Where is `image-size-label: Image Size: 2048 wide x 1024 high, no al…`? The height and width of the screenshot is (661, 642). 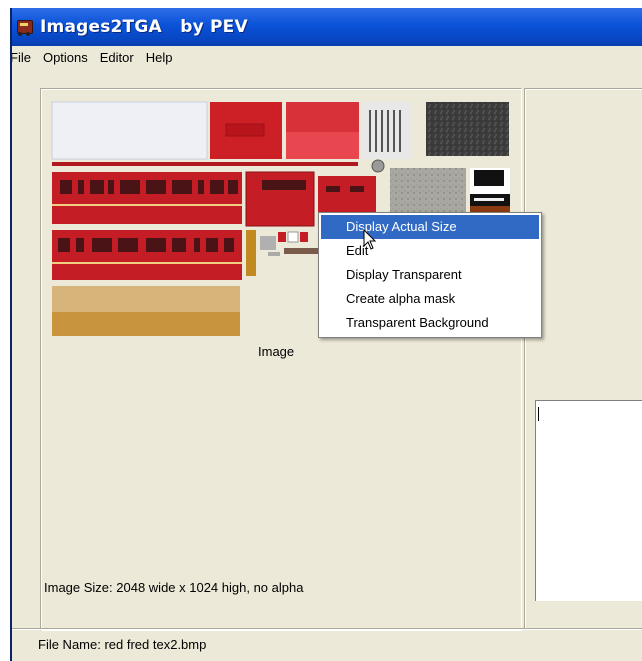
image-size-label: Image Size: 2048 wide x 1024 high, no al… is located at coordinates (174, 587).